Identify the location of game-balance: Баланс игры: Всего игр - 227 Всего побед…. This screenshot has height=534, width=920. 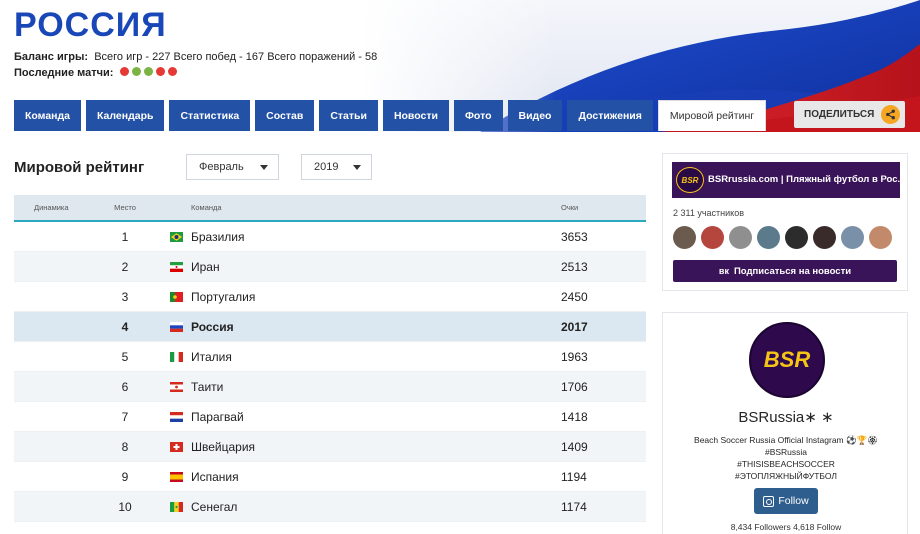
(195, 57).